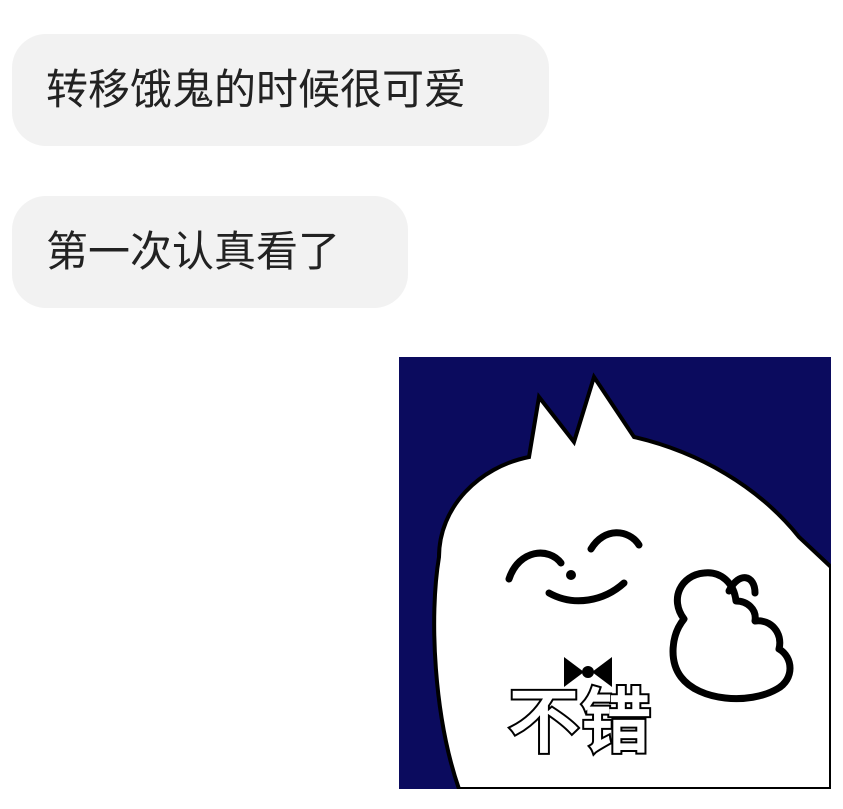 The height and width of the screenshot is (809, 843). Describe the element at coordinates (193, 251) in the screenshot. I see `chat-message-text: 第一次认真看了` at that location.